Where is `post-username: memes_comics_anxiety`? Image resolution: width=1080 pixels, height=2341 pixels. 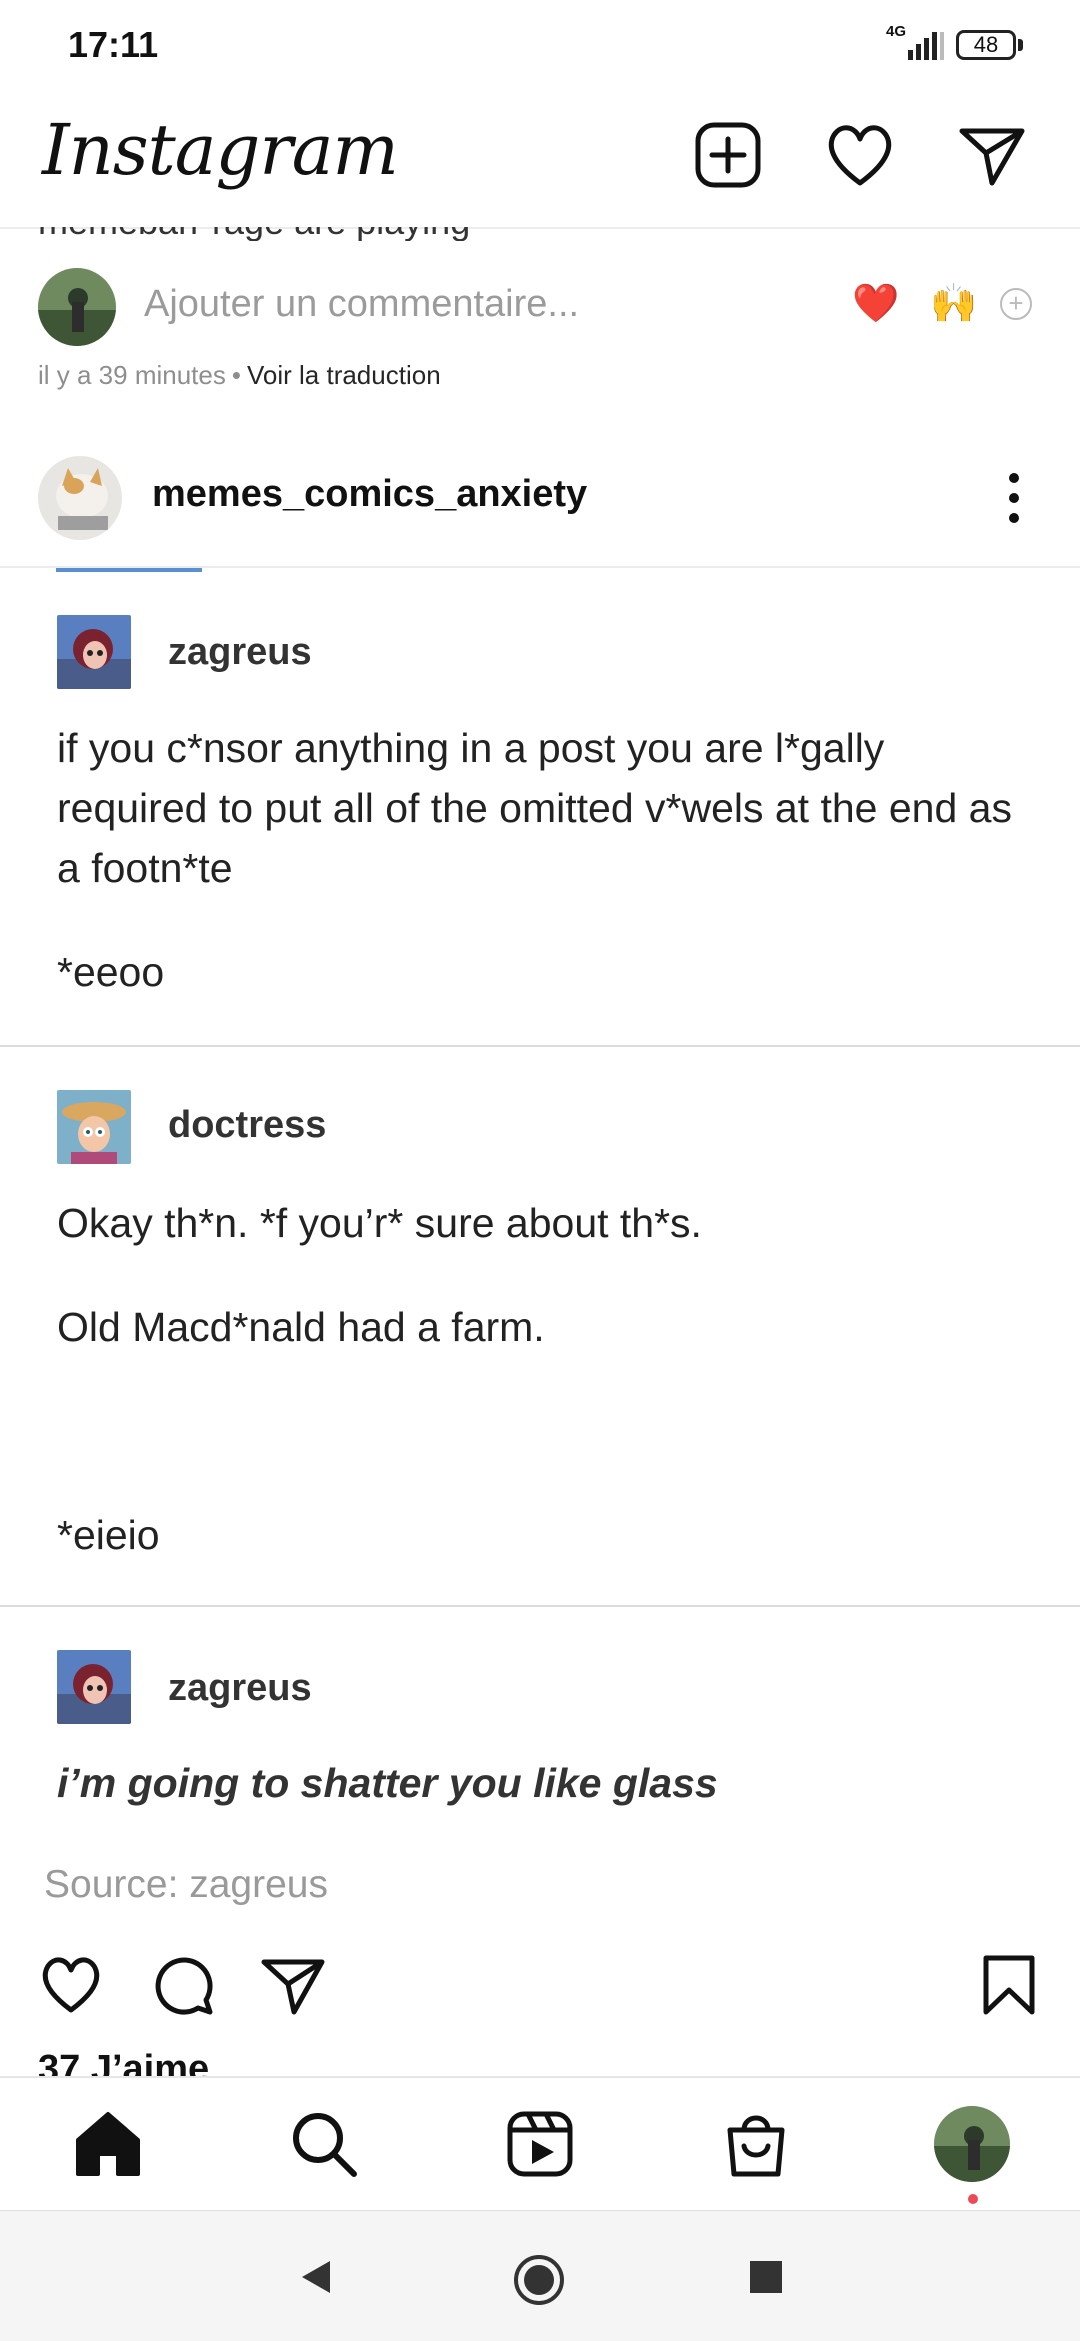
post-username: memes_comics_anxiety is located at coordinates (369, 494).